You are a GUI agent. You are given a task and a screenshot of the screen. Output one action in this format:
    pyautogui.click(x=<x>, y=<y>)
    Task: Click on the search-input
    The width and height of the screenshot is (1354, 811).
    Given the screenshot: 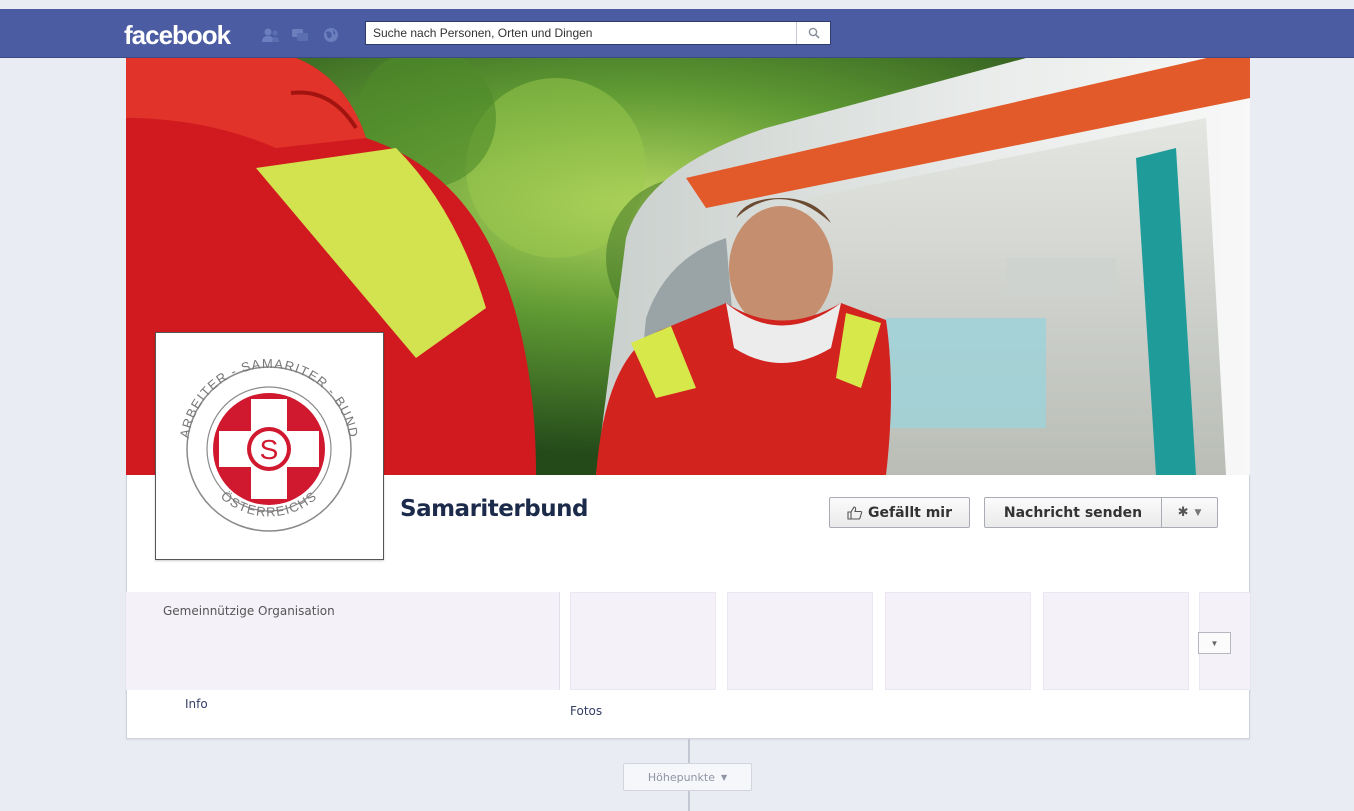 What is the action you would take?
    pyautogui.click(x=581, y=33)
    